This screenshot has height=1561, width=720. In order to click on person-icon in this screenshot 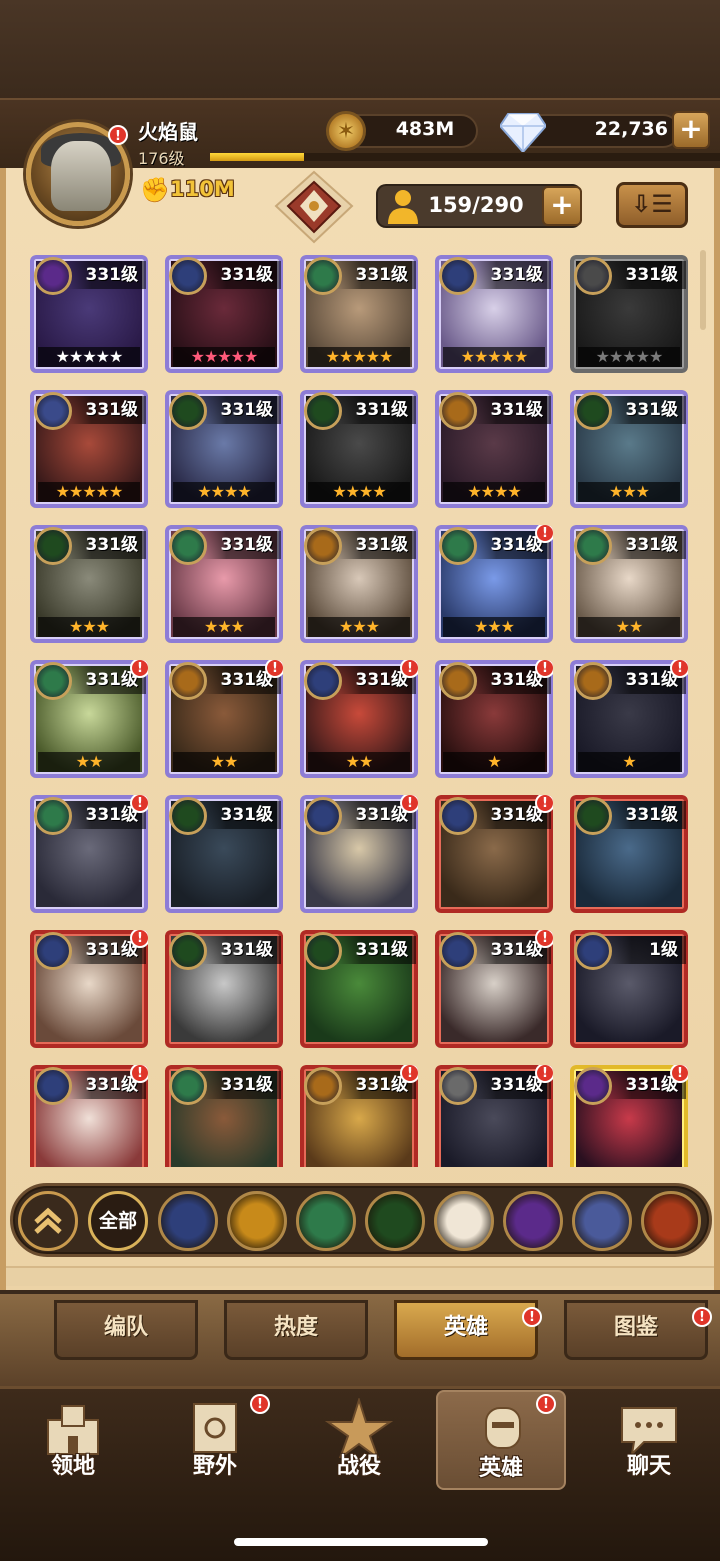, I will do `click(403, 207)`.